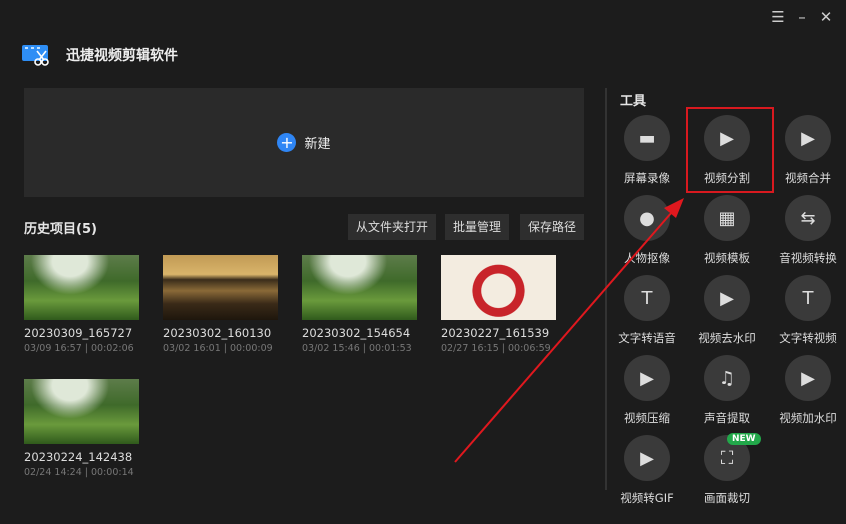  Describe the element at coordinates (78, 333) in the screenshot. I see `project-name: 20230309_165727` at that location.